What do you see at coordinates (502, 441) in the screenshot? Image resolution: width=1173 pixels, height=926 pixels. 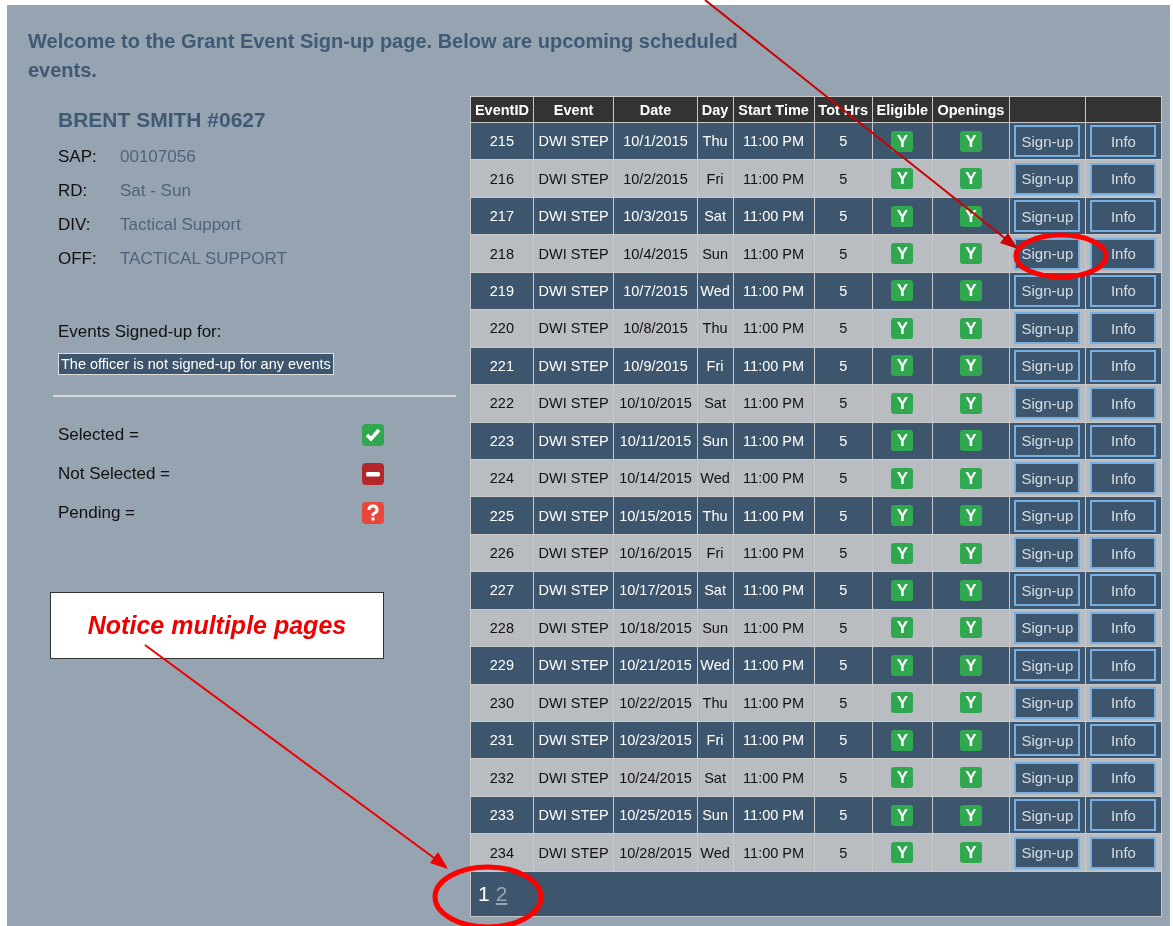 I see `table-cell: 223` at bounding box center [502, 441].